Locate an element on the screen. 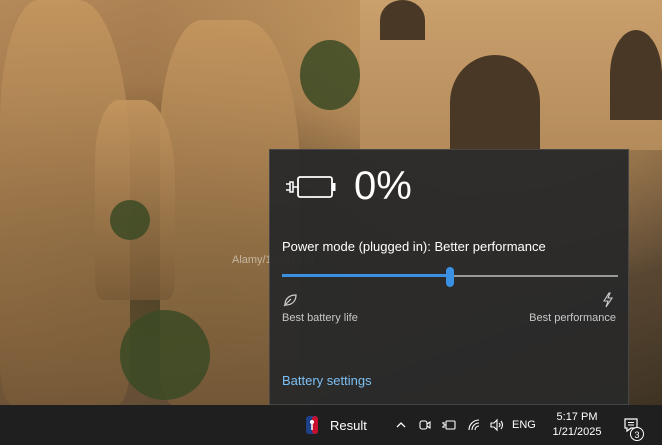 The width and height of the screenshot is (662, 445). best-battery-life-label: Best battery life is located at coordinates (320, 318).